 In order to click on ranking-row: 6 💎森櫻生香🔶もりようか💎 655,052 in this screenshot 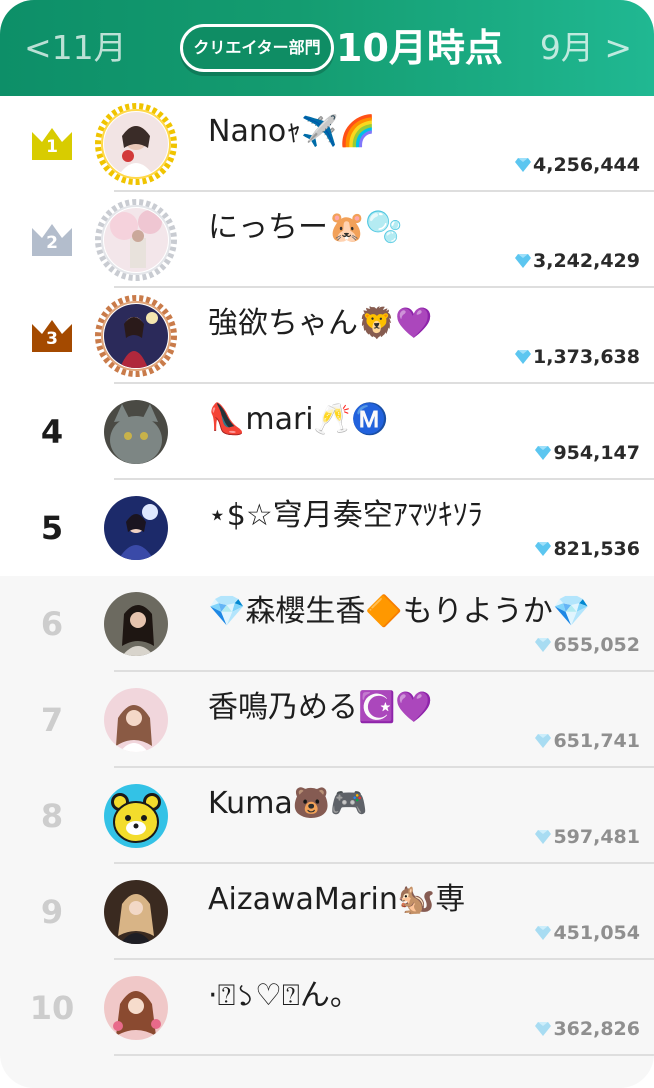, I will do `click(327, 624)`.